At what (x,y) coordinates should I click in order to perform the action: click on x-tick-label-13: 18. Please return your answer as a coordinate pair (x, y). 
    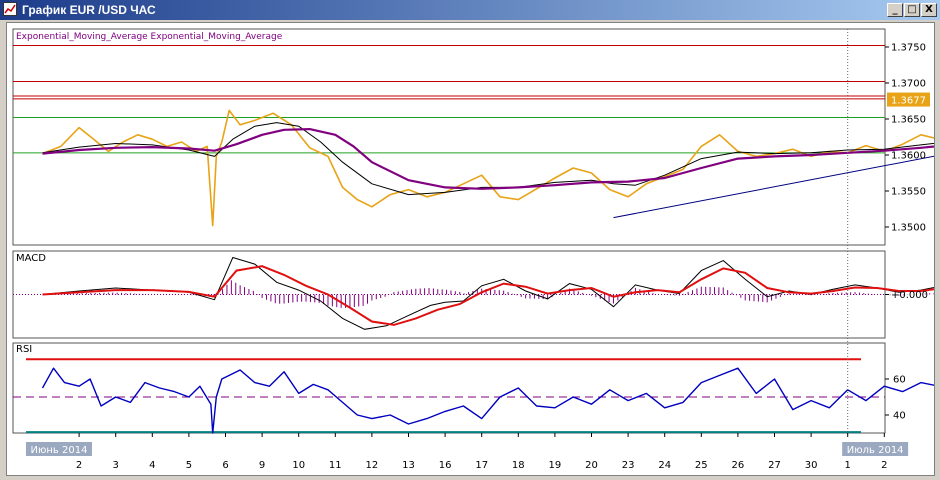
    Looking at the image, I should click on (518, 465).